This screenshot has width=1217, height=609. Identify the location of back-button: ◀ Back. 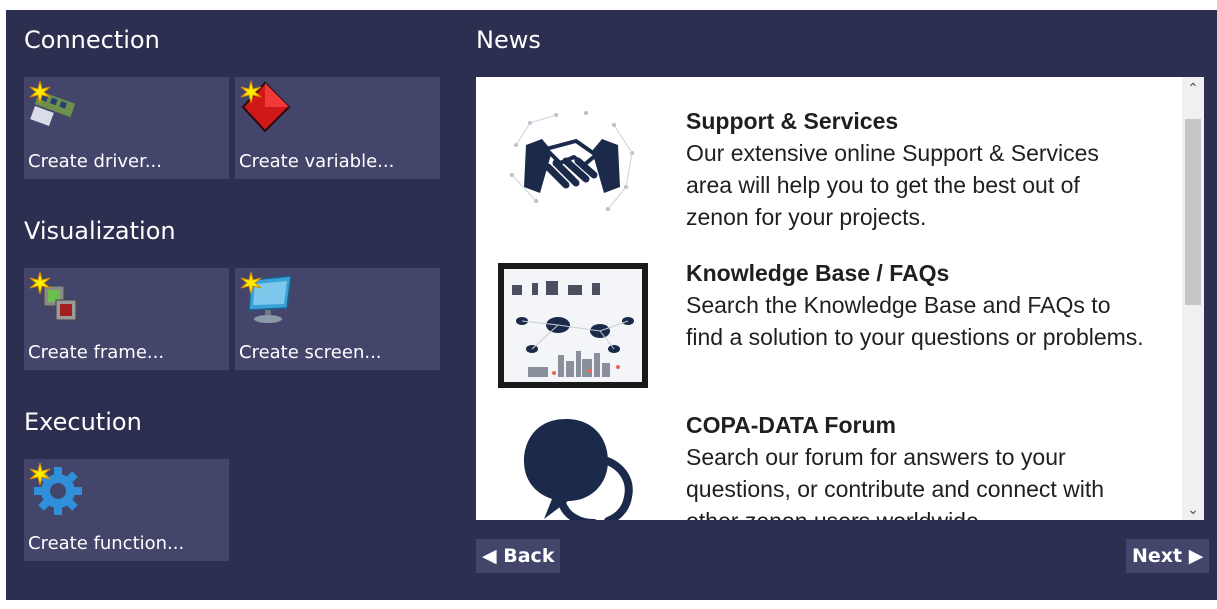
(518, 556).